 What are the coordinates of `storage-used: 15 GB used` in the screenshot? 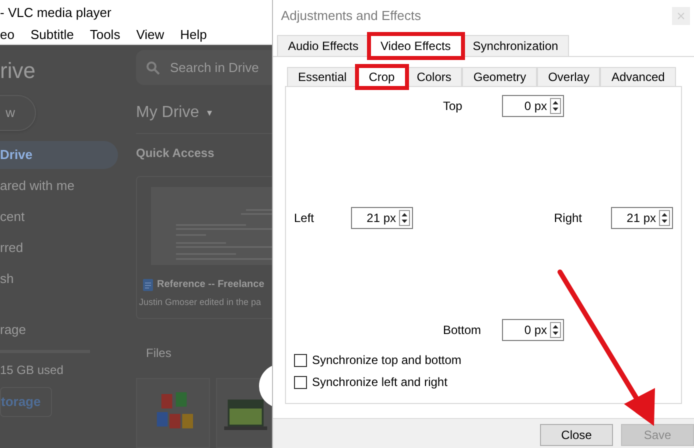 It's located at (32, 370).